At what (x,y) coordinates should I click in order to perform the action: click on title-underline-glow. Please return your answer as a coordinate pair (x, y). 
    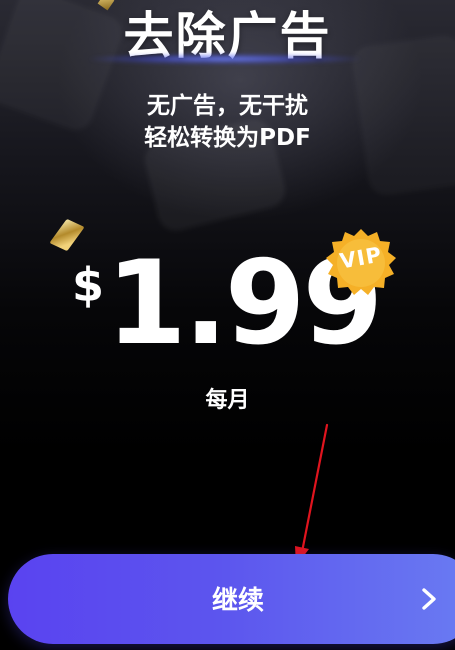
    Looking at the image, I should click on (225, 59).